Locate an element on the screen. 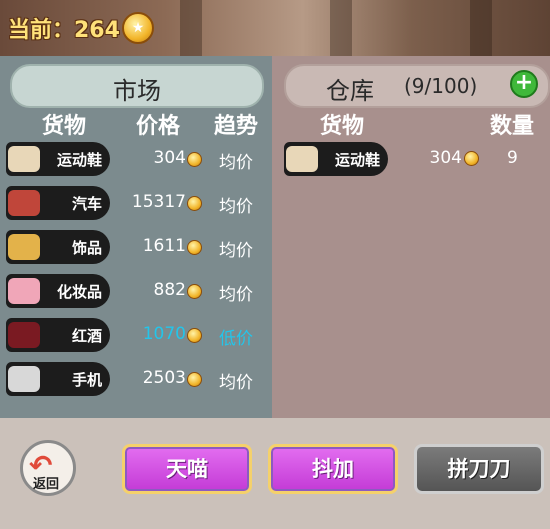  jewelry-icon is located at coordinates (24, 247).